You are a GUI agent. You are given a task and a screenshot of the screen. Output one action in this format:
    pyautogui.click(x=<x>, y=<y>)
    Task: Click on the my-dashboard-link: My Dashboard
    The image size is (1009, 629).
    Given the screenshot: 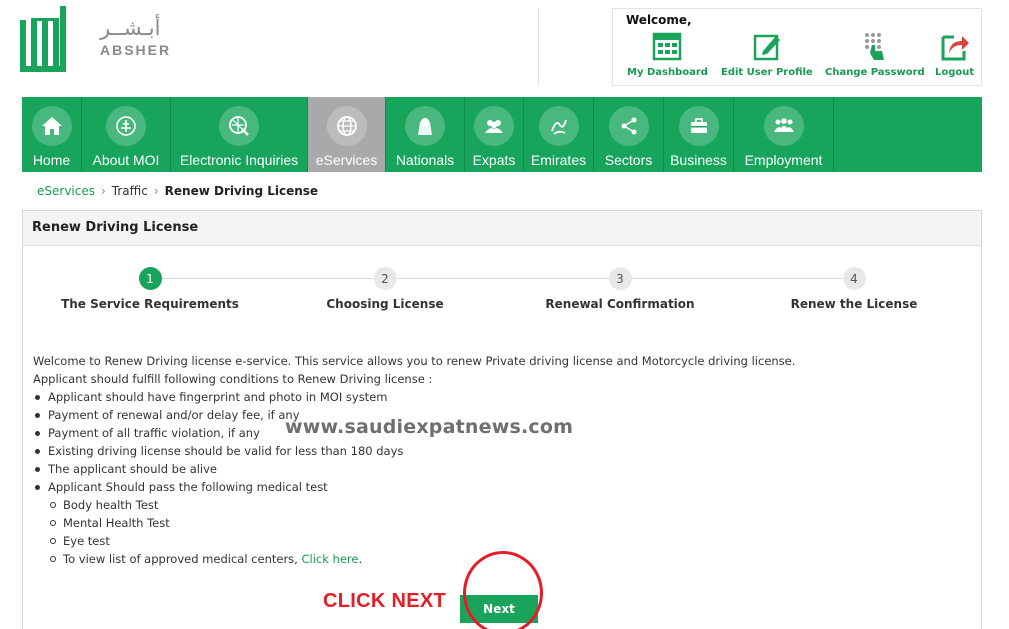 What is the action you would take?
    pyautogui.click(x=667, y=54)
    